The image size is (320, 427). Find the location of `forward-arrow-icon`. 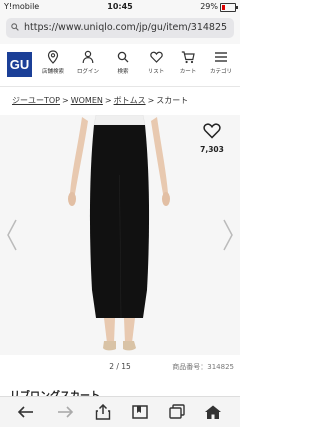

forward-arrow-icon is located at coordinates (65, 412).